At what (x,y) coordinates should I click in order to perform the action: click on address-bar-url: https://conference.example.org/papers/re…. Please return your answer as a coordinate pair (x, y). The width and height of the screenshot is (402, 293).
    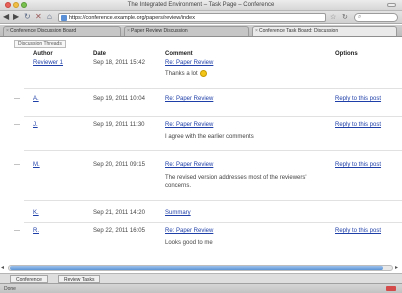
    Looking at the image, I should click on (132, 18).